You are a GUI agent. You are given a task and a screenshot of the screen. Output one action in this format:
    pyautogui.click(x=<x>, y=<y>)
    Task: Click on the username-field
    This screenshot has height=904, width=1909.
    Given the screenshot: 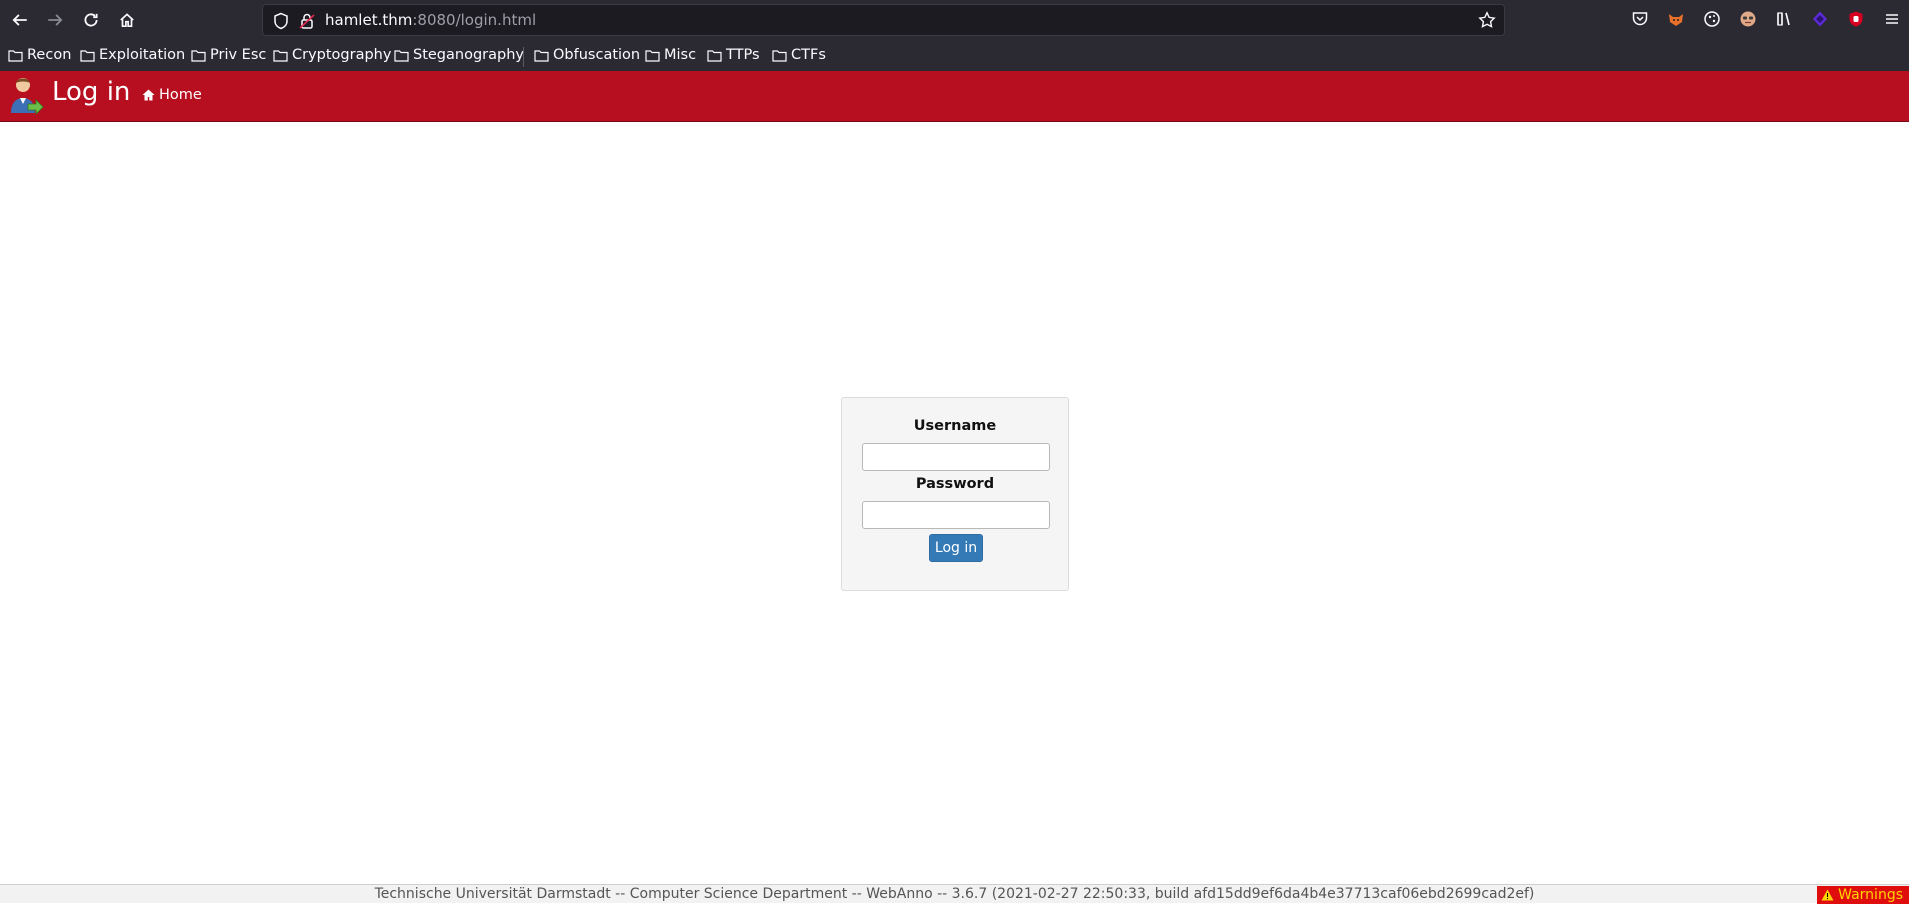 What is the action you would take?
    pyautogui.click(x=956, y=457)
    